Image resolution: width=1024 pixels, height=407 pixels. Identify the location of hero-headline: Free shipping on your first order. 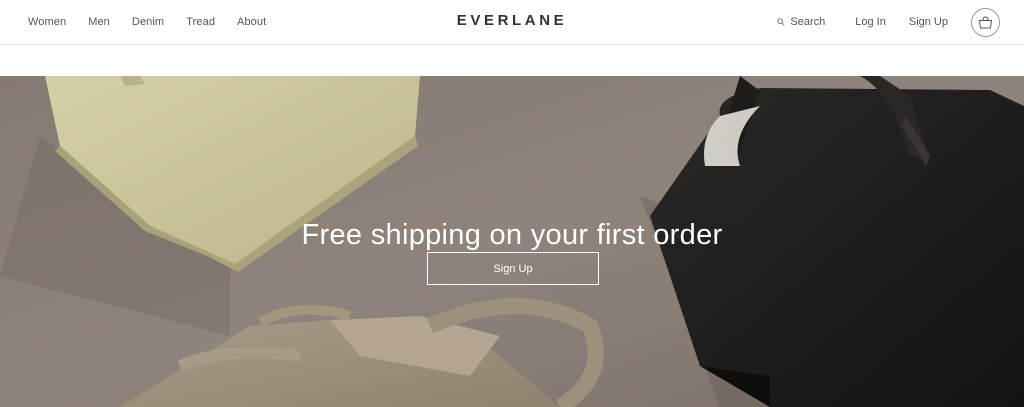
(512, 235).